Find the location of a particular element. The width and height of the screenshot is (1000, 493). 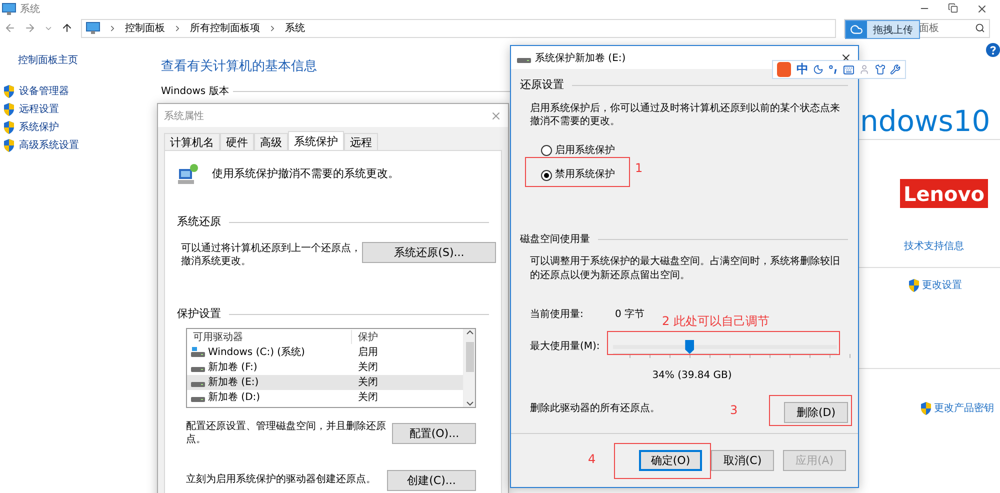

brand-logo: Lenovo is located at coordinates (944, 193).